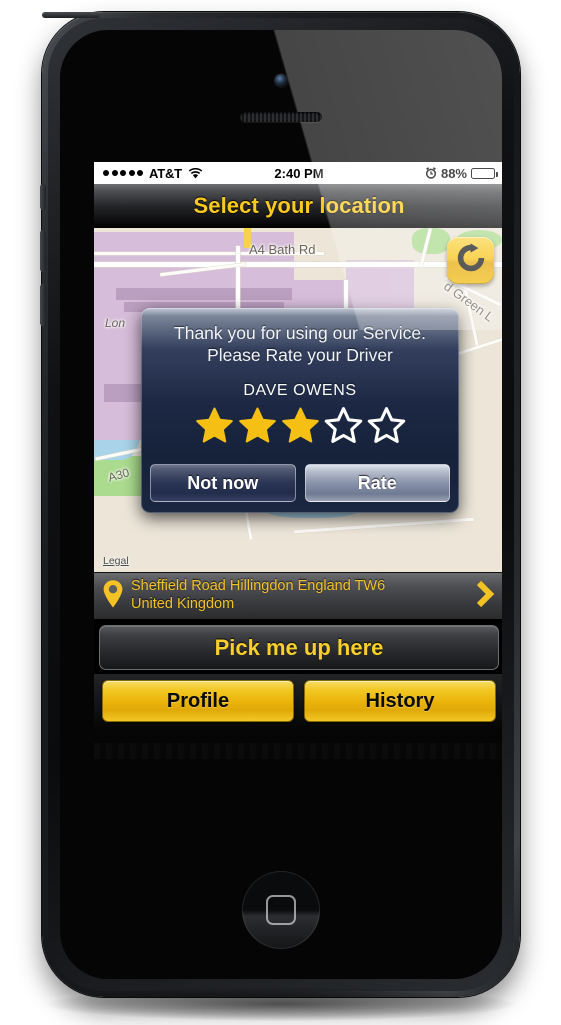 This screenshot has width=561, height=1025. Describe the element at coordinates (223, 483) in the screenshot. I see `not-now-button: Not now` at that location.